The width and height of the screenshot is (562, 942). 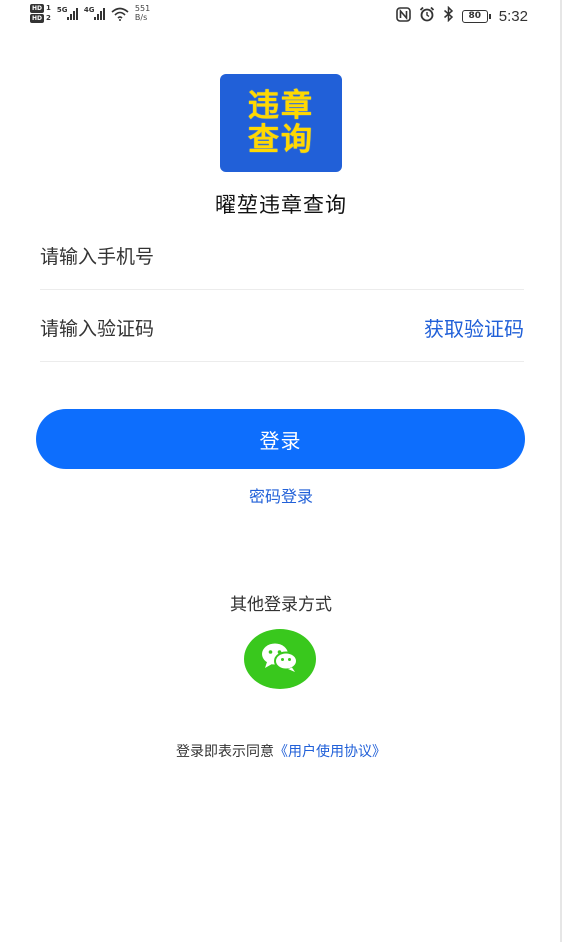 I want to click on app-name: 曜堃违章查询, so click(x=281, y=205).